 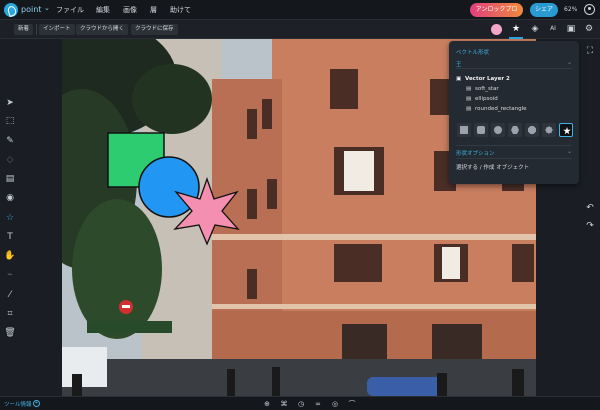 I want to click on link-icon: ∞, so click(x=318, y=404).